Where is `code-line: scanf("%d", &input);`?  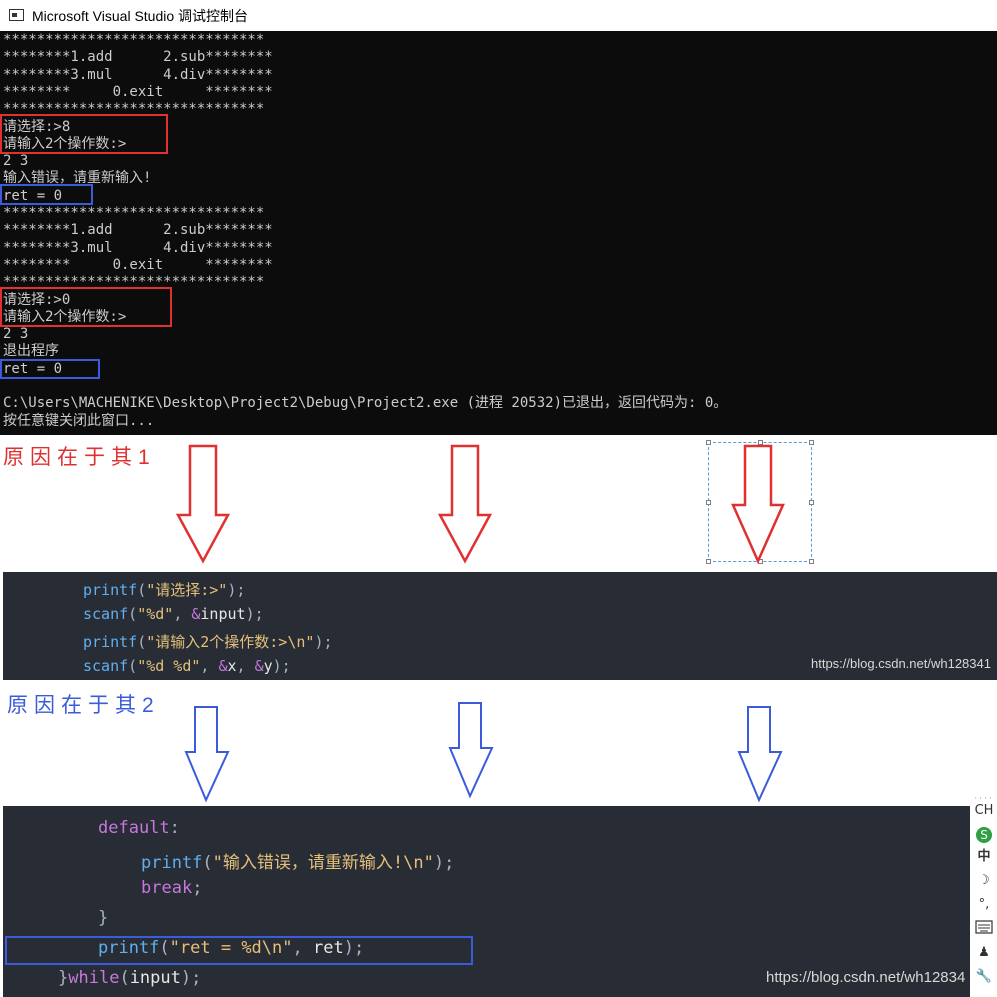 code-line: scanf("%d", &input); is located at coordinates (173, 614).